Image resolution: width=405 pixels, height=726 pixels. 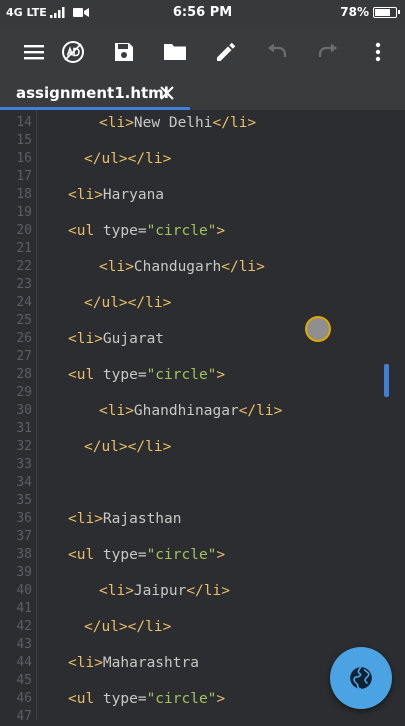 What do you see at coordinates (24, 194) in the screenshot?
I see `line-number: 18` at bounding box center [24, 194].